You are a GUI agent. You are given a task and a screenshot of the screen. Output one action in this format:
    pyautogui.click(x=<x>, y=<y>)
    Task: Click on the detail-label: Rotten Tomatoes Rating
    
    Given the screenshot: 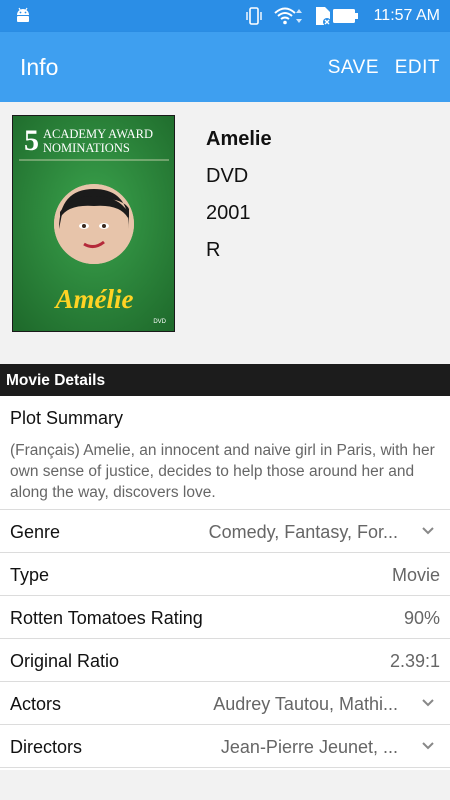 What is the action you would take?
    pyautogui.click(x=106, y=618)
    